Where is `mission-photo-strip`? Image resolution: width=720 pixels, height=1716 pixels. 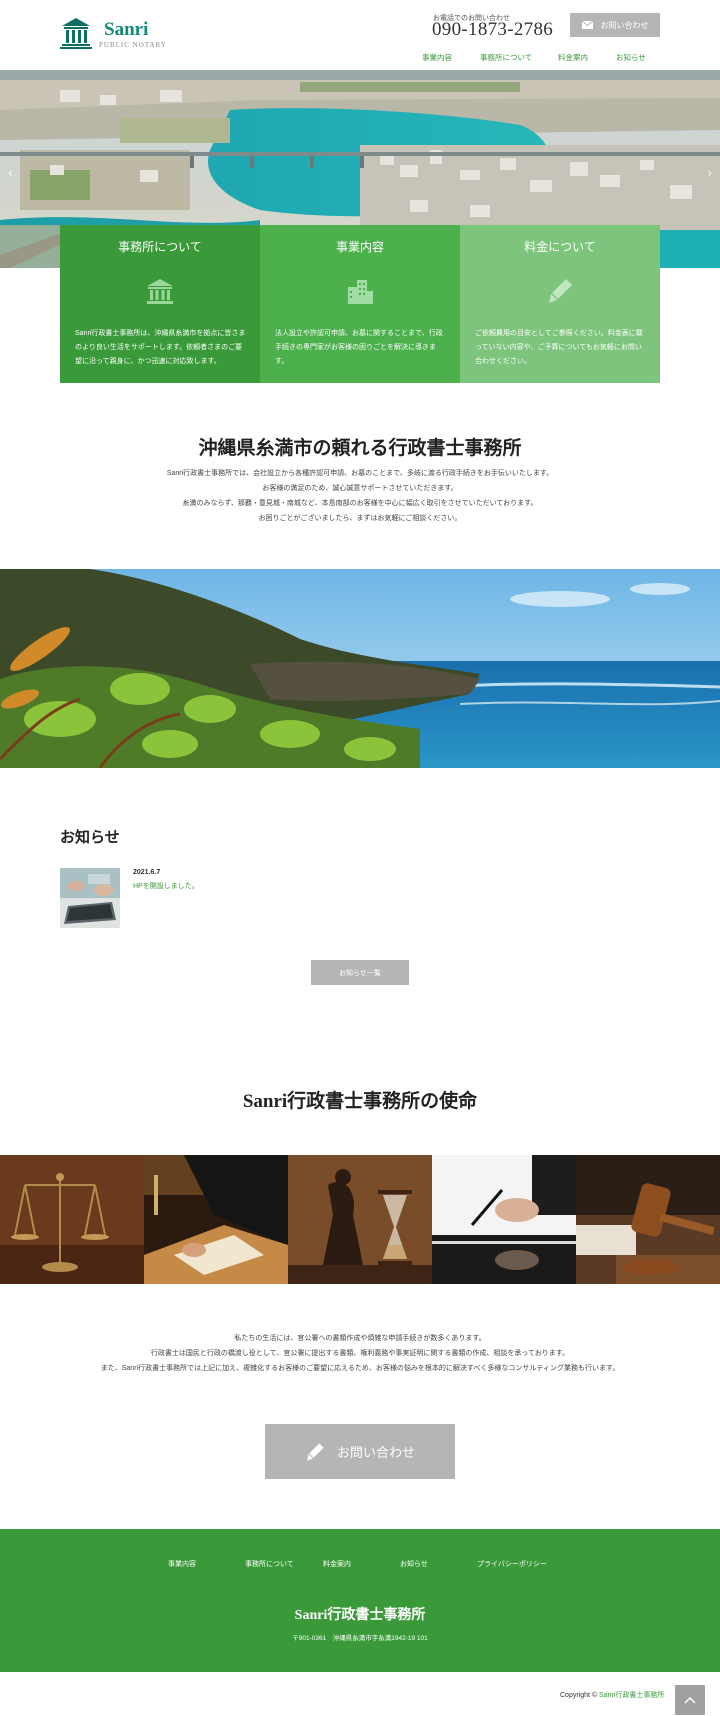 mission-photo-strip is located at coordinates (360, 1219).